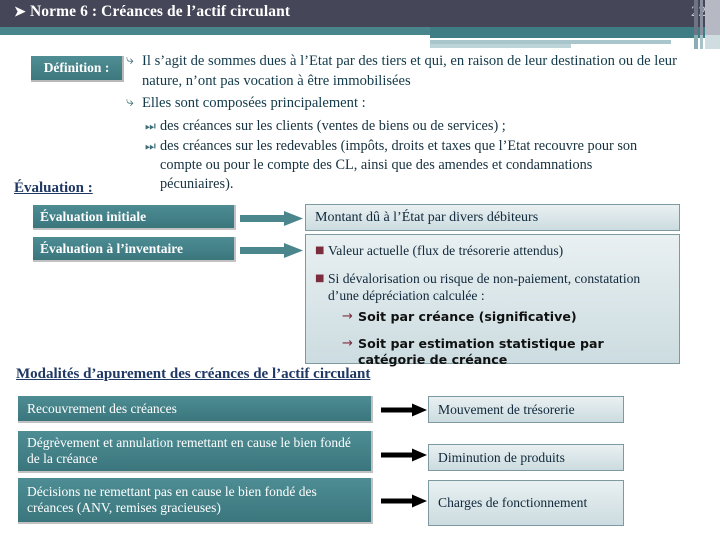 This screenshot has width=720, height=540. What do you see at coordinates (53, 188) in the screenshot?
I see `evaluation-heading: Évaluation :` at bounding box center [53, 188].